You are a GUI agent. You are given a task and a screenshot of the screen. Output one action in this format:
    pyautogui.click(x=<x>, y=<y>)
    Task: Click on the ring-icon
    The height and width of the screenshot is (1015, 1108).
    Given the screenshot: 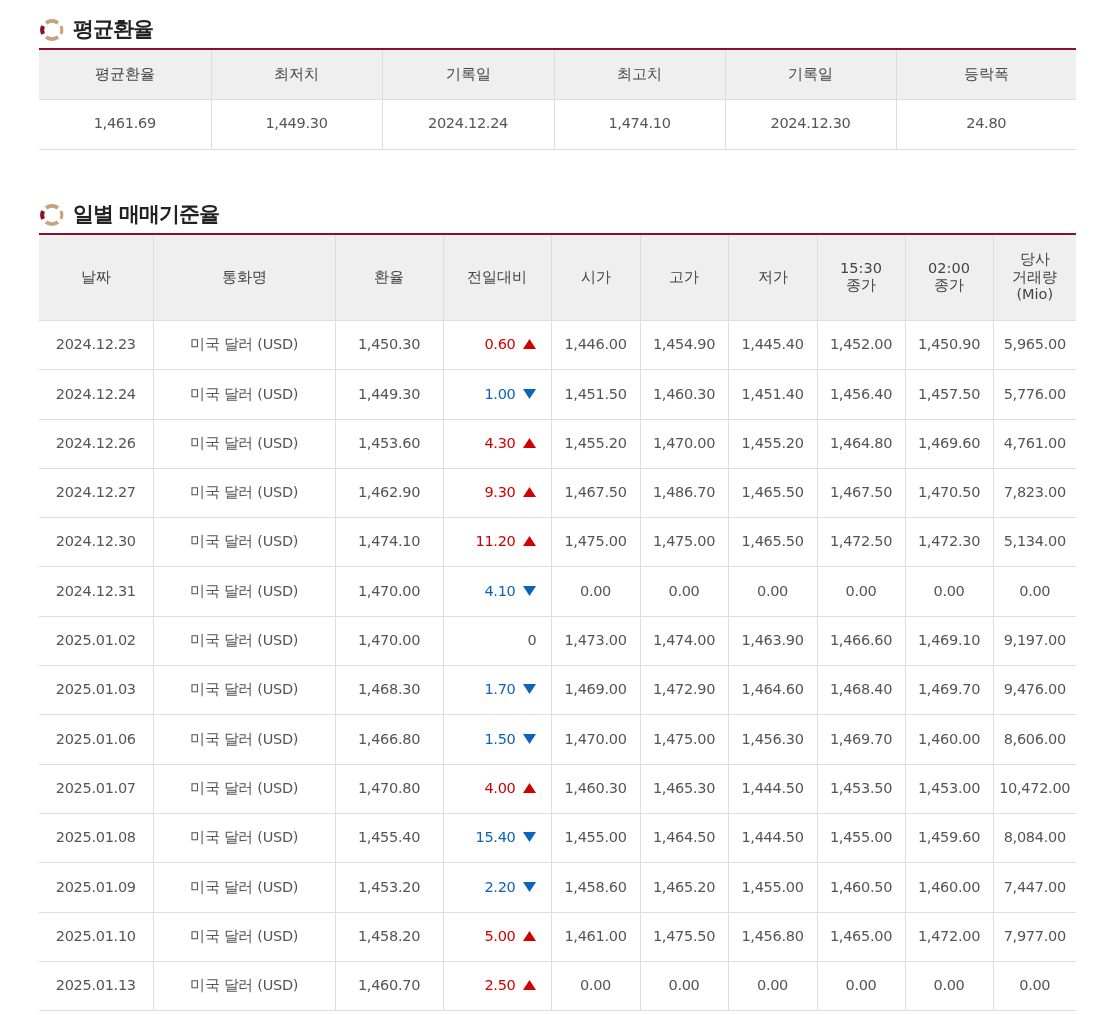 What is the action you would take?
    pyautogui.click(x=52, y=214)
    